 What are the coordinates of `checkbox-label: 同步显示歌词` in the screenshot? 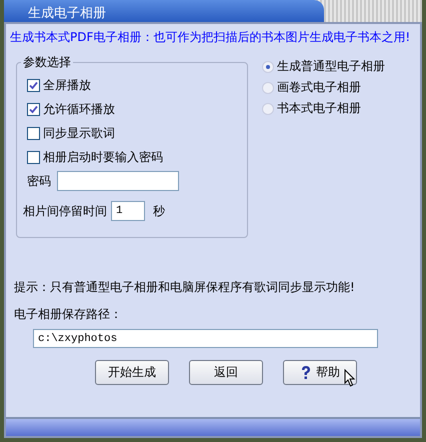 It's located at (79, 133).